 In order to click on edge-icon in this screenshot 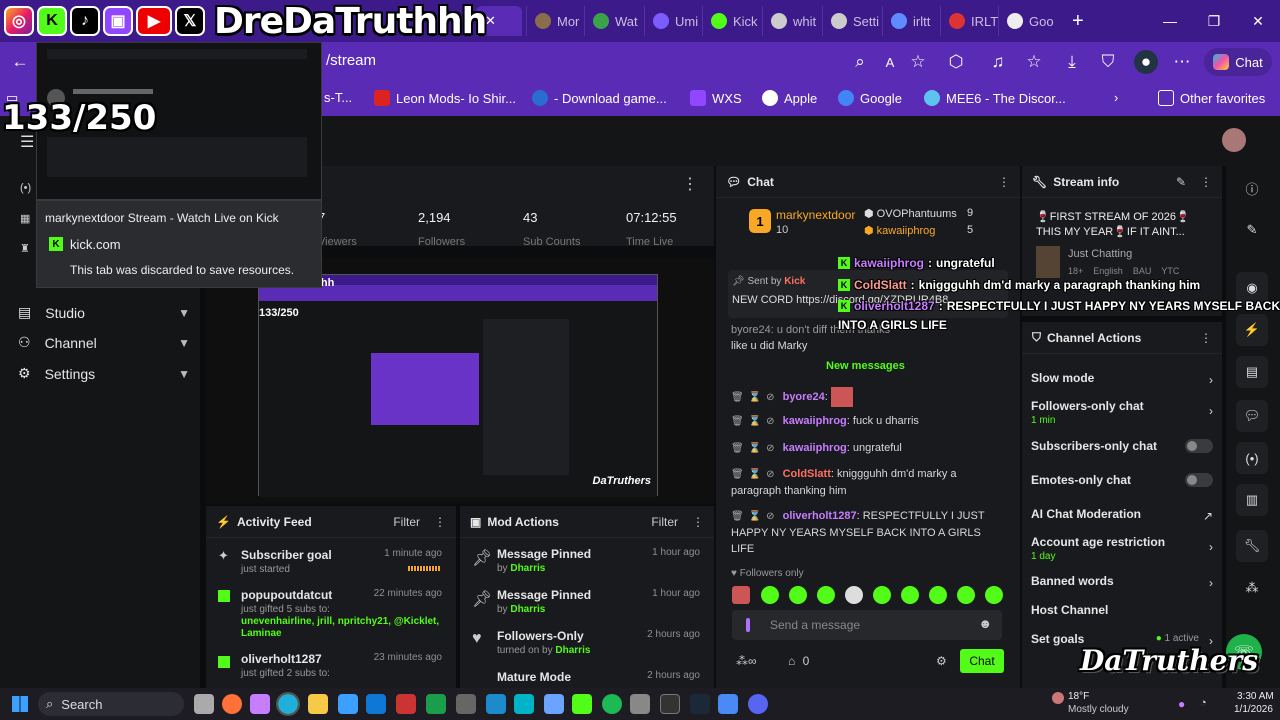, I will do `click(288, 704)`.